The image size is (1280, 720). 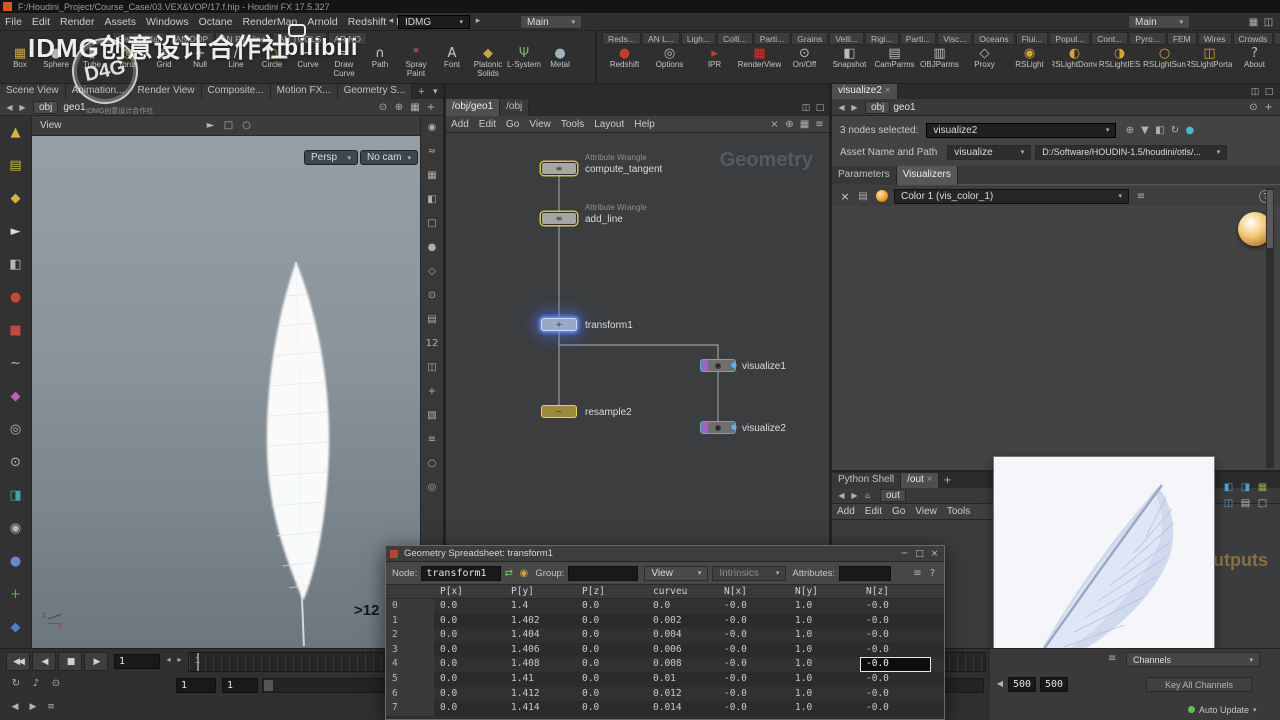 What do you see at coordinates (432, 128) in the screenshot?
I see `pin-icon: ◉` at bounding box center [432, 128].